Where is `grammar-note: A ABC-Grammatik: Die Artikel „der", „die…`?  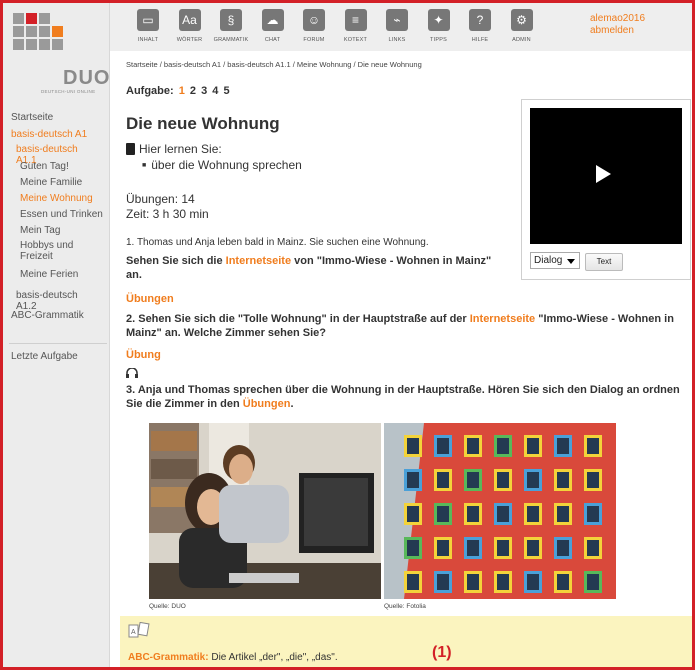 grammar-note: A ABC-Grammatik: Die Artikel „der", „die… is located at coordinates (406, 641).